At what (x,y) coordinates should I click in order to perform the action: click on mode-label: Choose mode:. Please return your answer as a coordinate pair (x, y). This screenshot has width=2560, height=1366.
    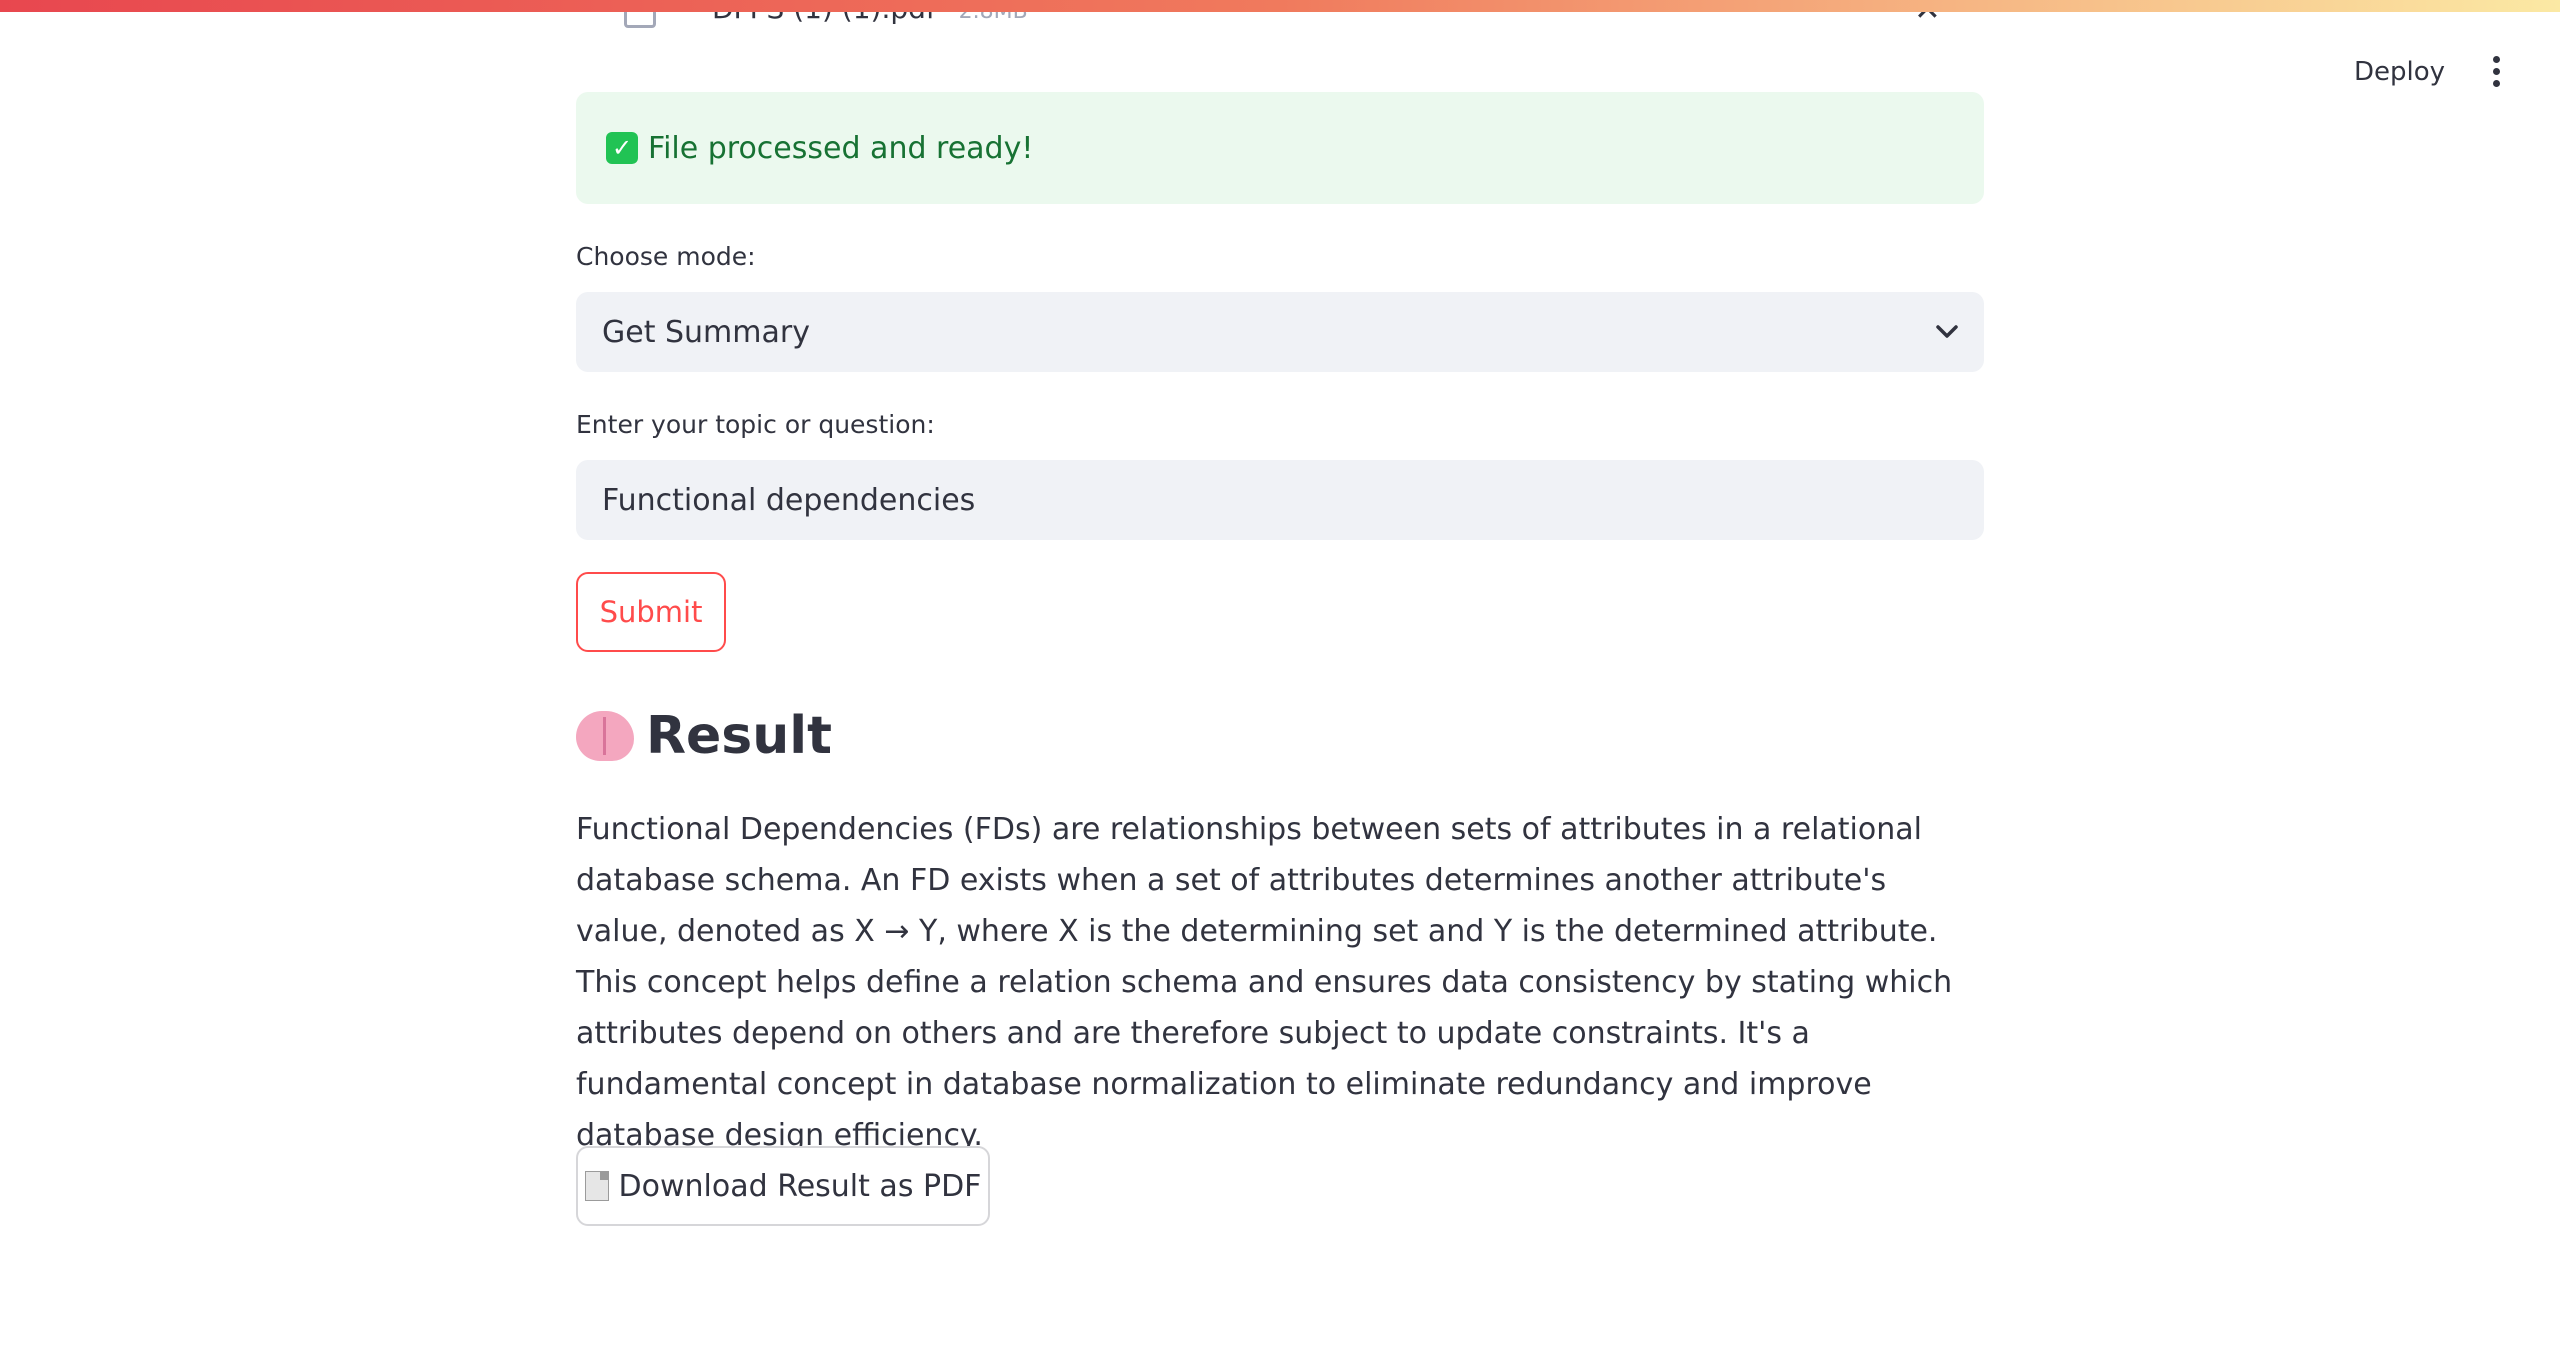
    Looking at the image, I should click on (666, 256).